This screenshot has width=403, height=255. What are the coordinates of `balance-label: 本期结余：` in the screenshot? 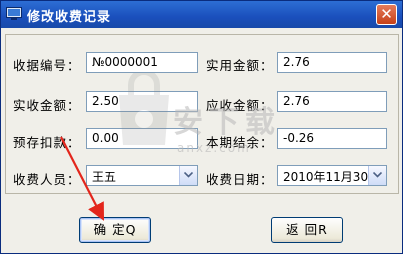 It's located at (240, 142).